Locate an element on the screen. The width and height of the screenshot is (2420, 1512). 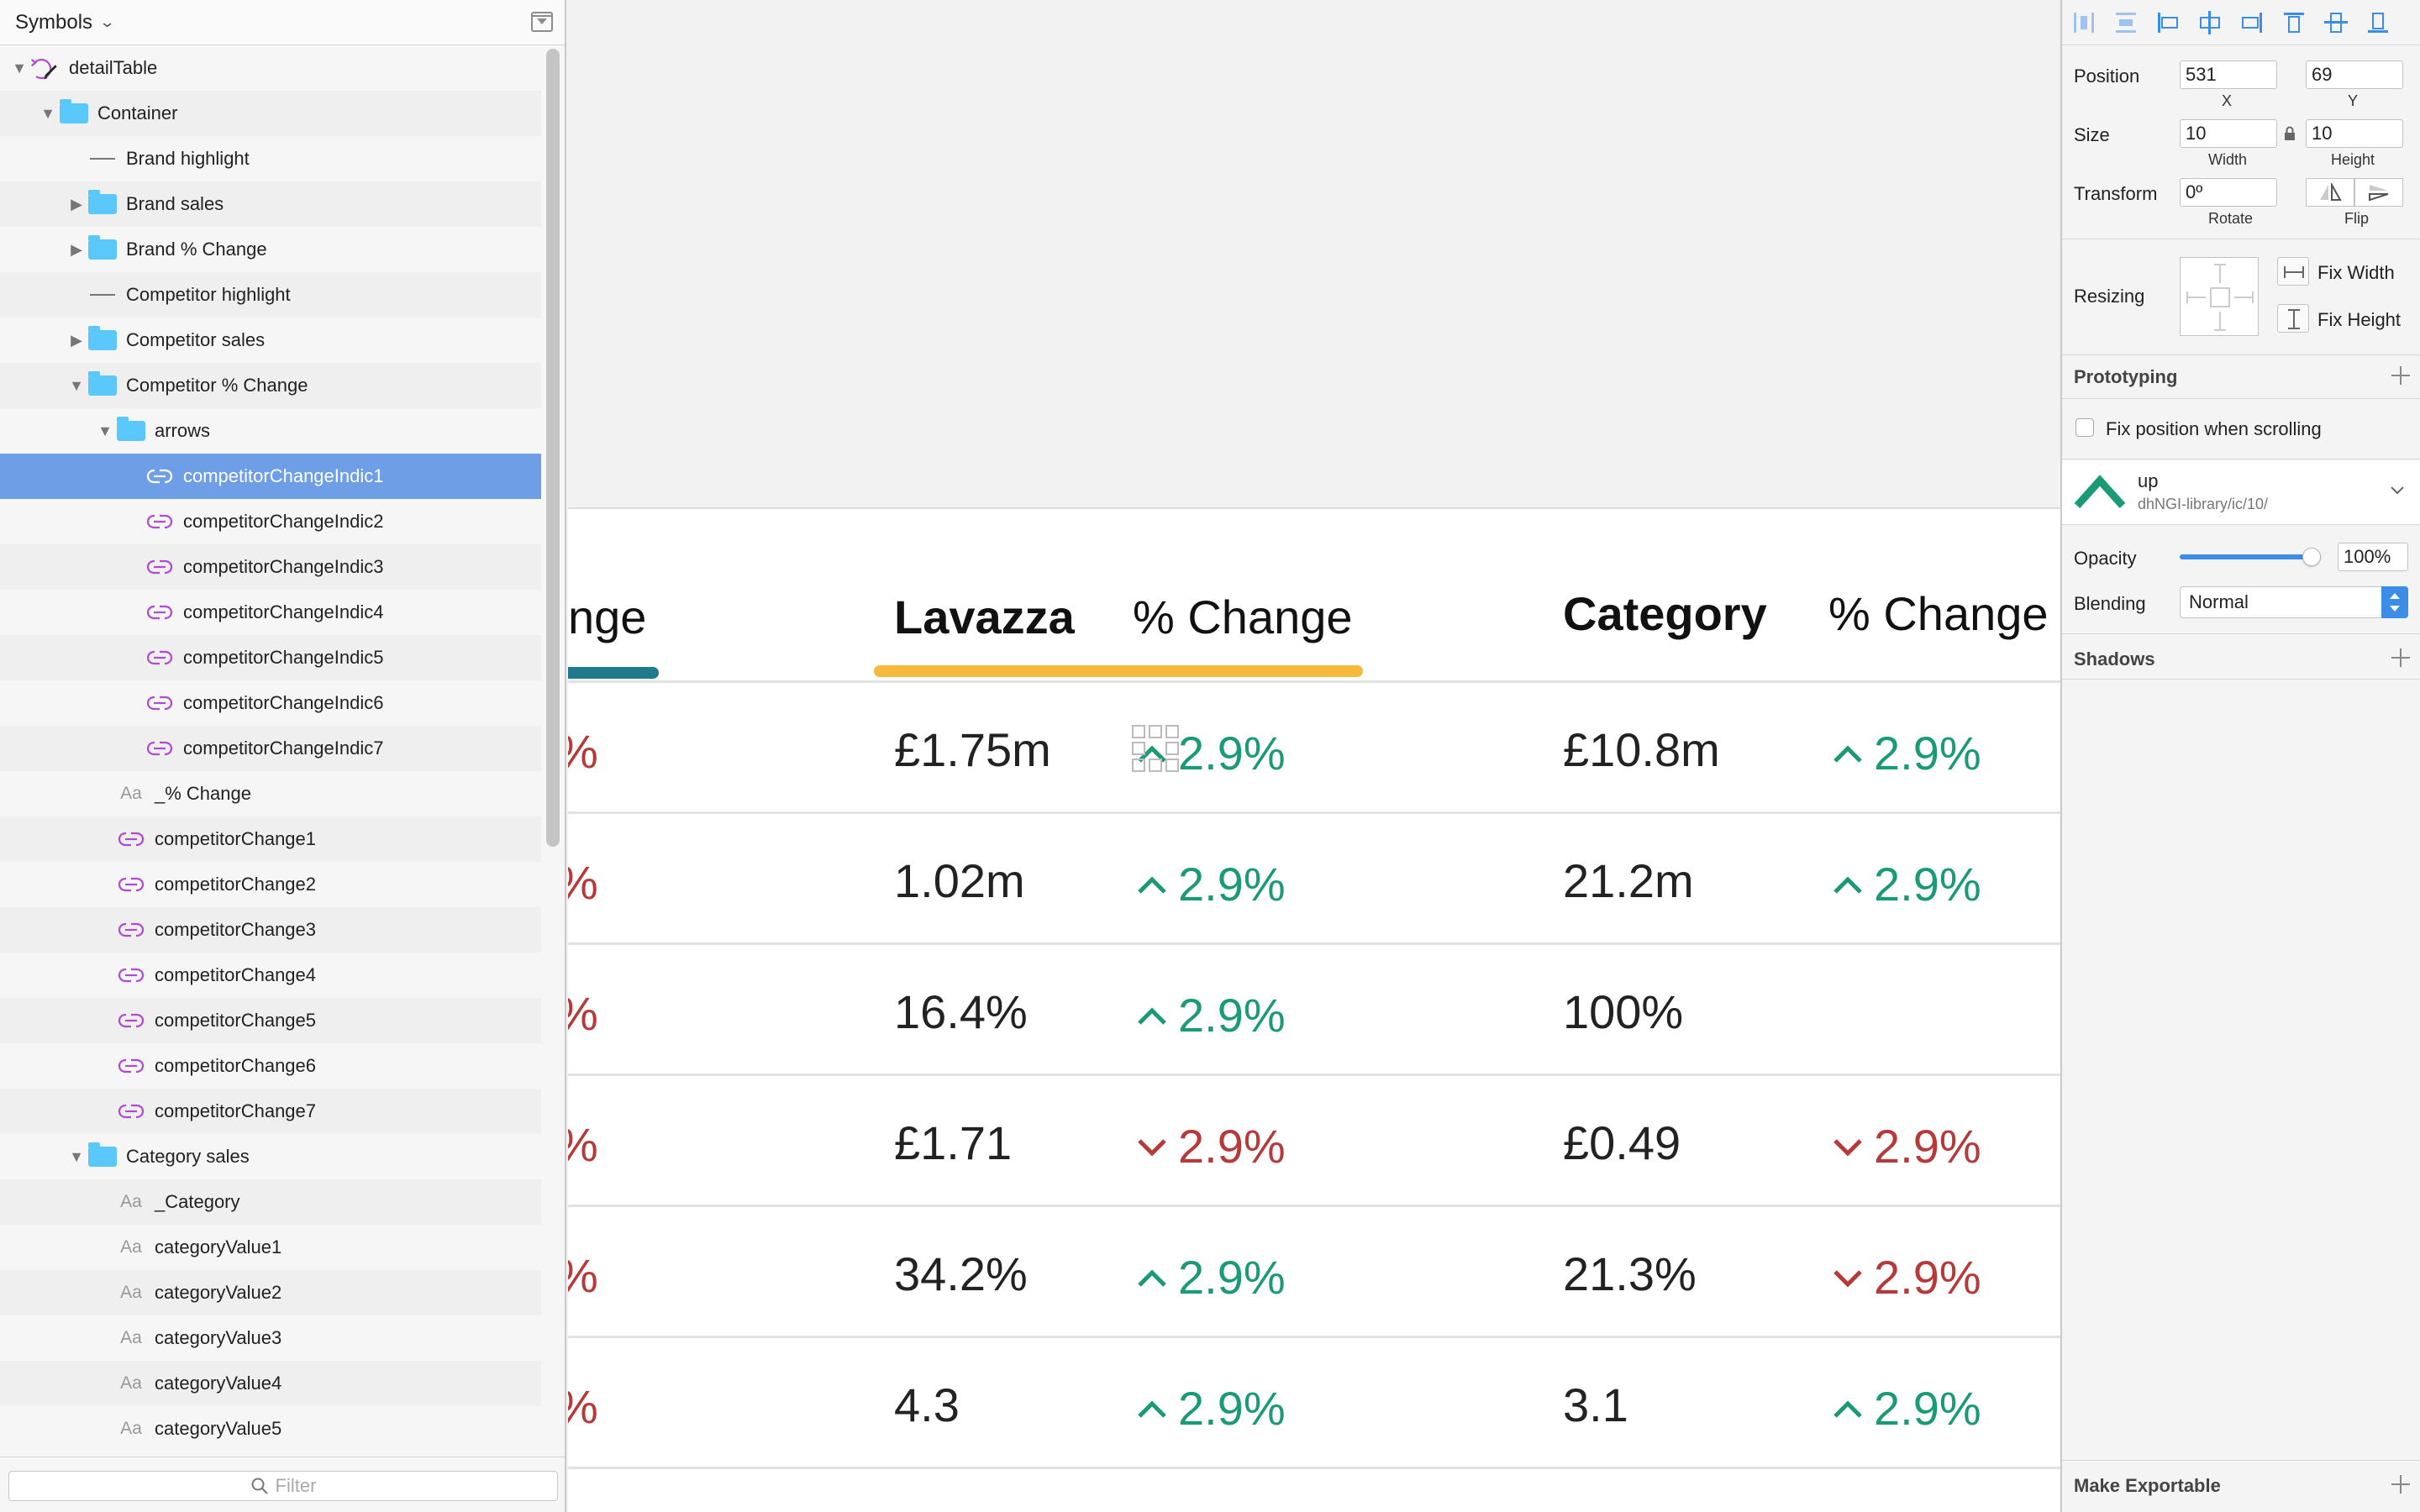
layer-row: ▶competitorChange2 is located at coordinates (270, 884).